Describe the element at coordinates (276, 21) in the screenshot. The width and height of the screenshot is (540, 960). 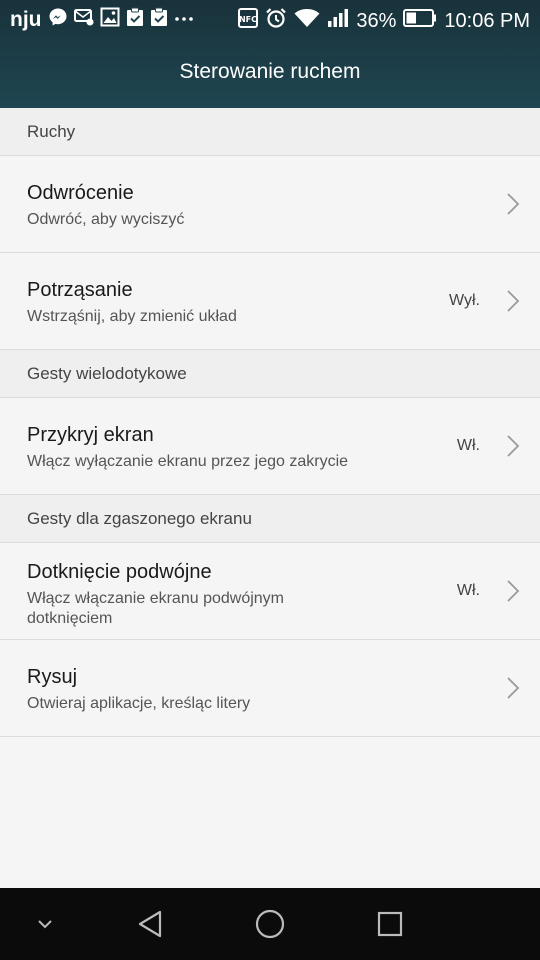
I see `alarm-icon` at that location.